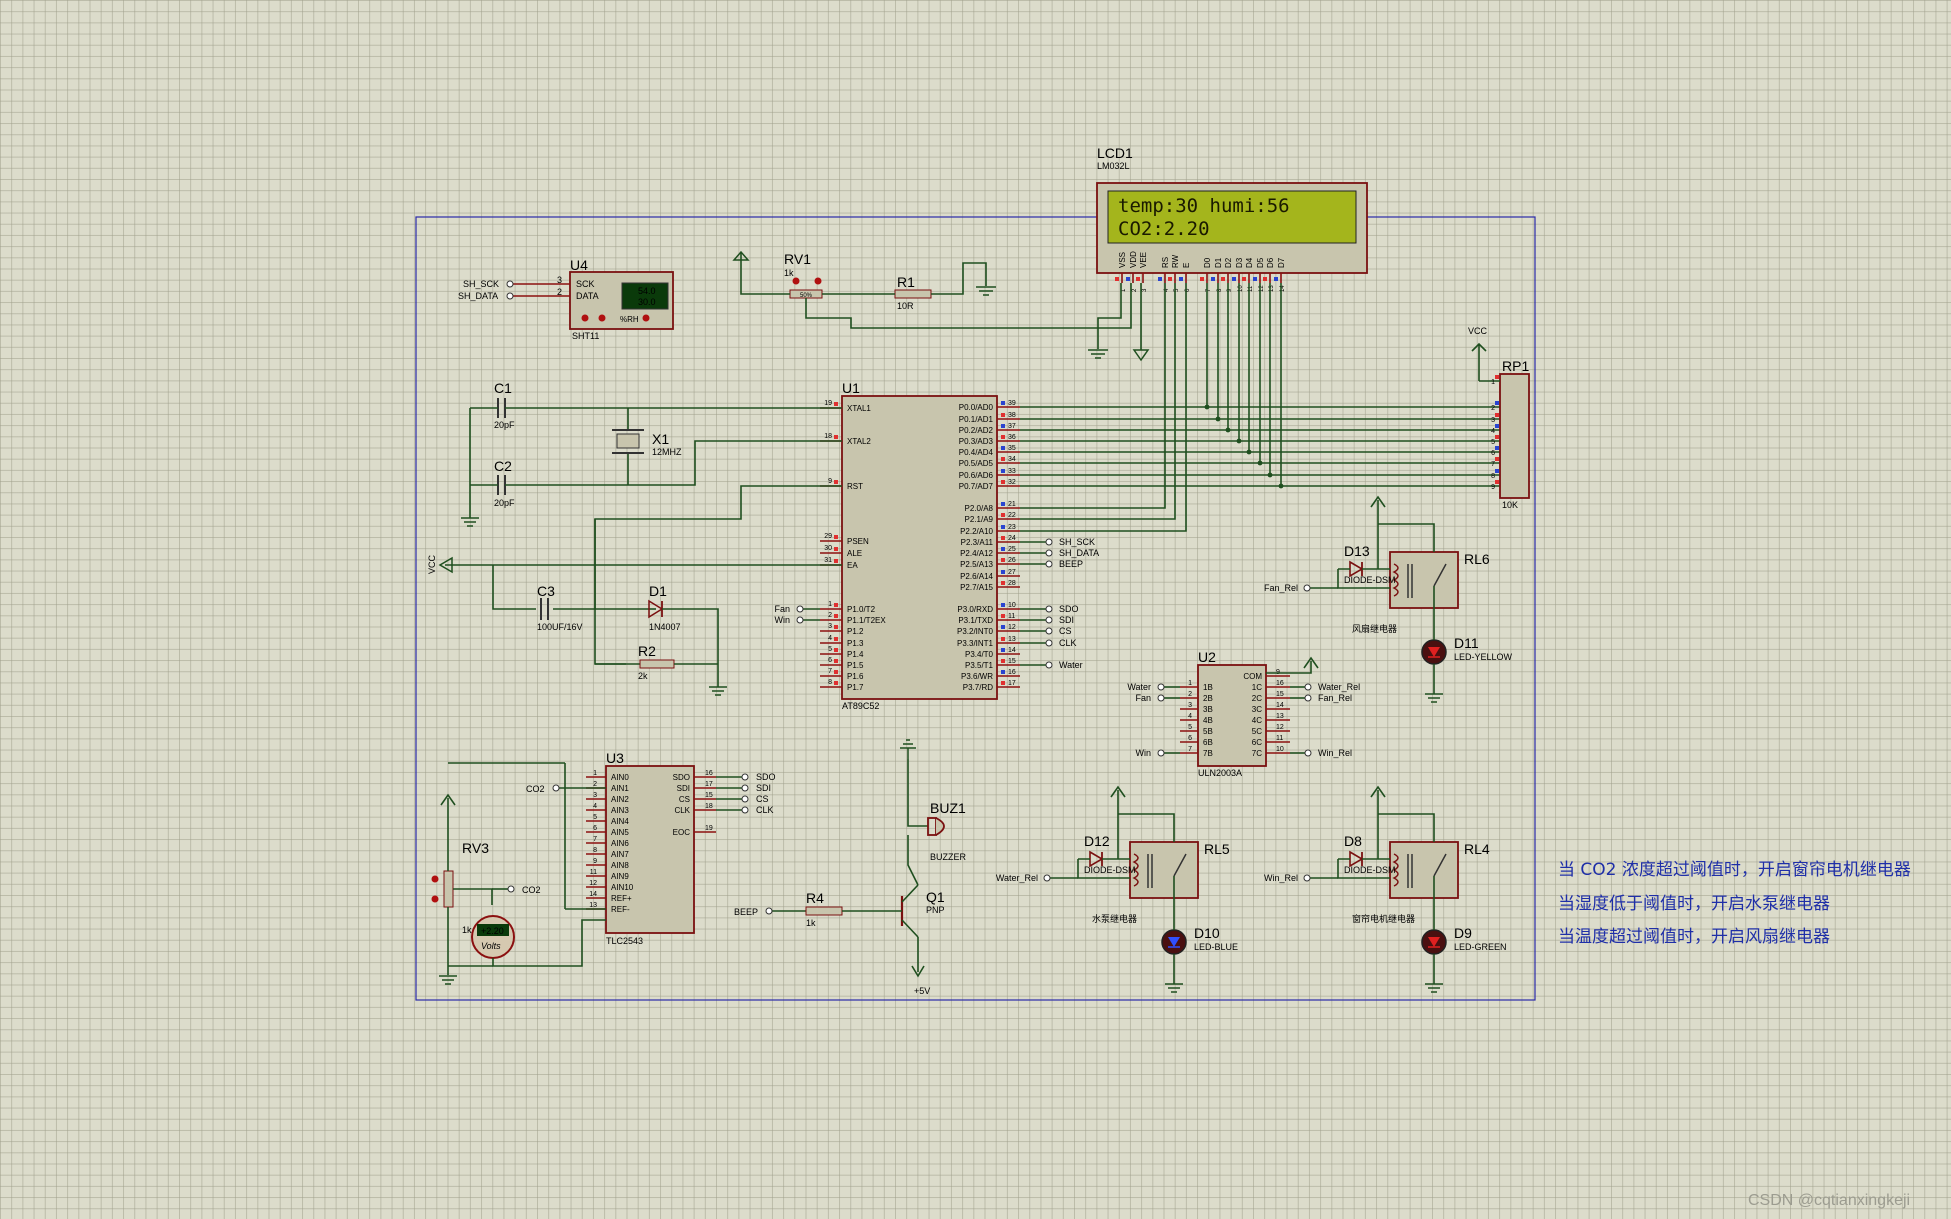 The width and height of the screenshot is (1951, 1219). I want to click on relay-rl4: RL4 窗帘电机继电器 D8 DIODE-DSM Win_Rel D9LED-GREEN, so click(1385, 889).